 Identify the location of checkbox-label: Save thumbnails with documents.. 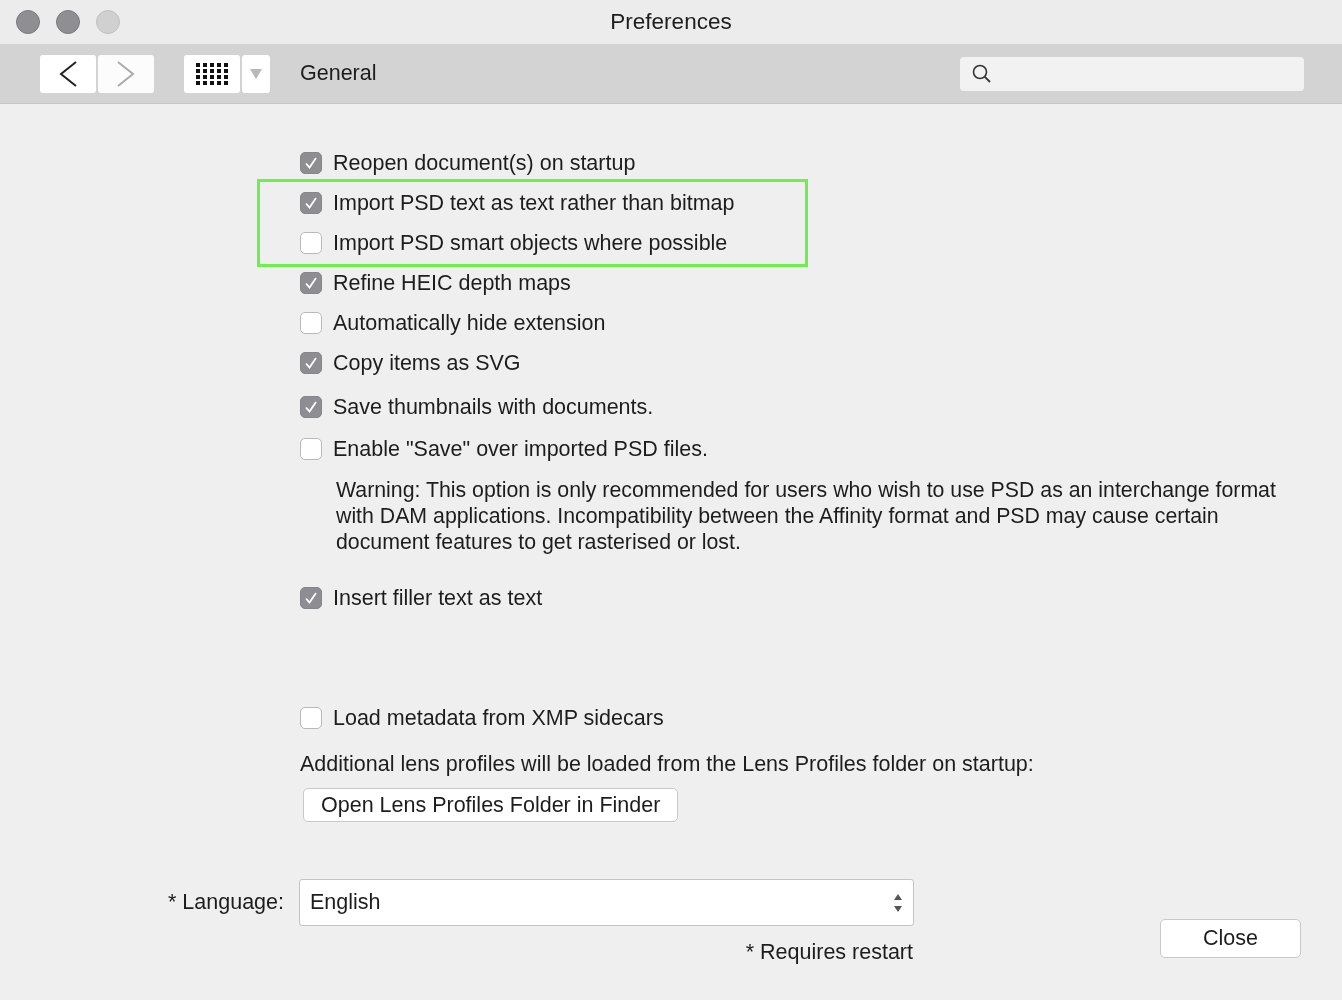
(493, 407).